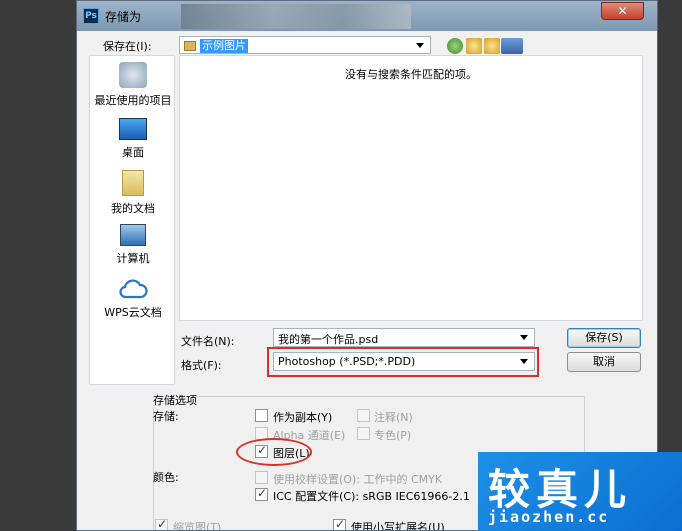 This screenshot has height=531, width=682. What do you see at coordinates (123, 17) in the screenshot?
I see `window-title: 存储为` at bounding box center [123, 17].